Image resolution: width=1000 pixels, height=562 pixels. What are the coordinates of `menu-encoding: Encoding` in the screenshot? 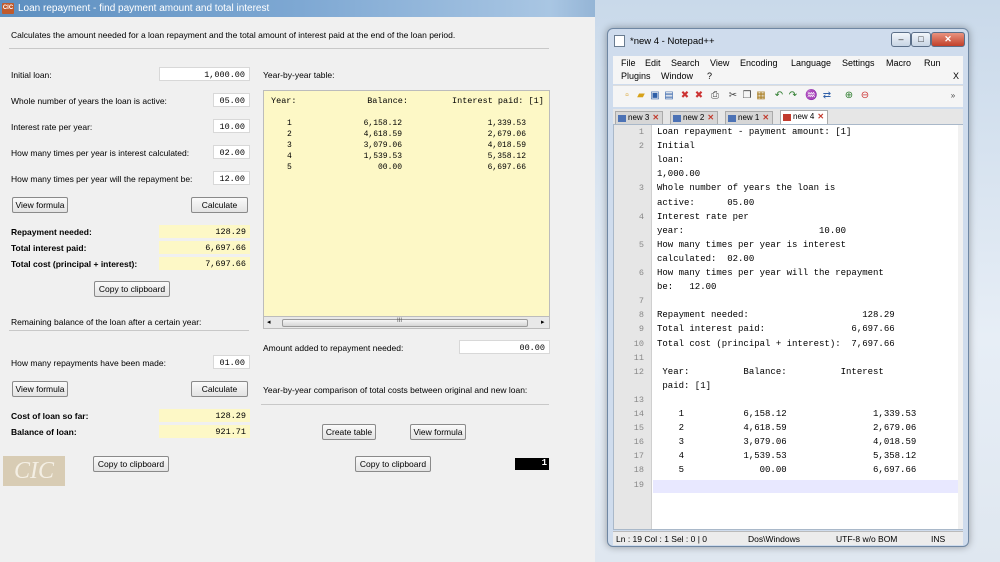 It's located at (759, 63).